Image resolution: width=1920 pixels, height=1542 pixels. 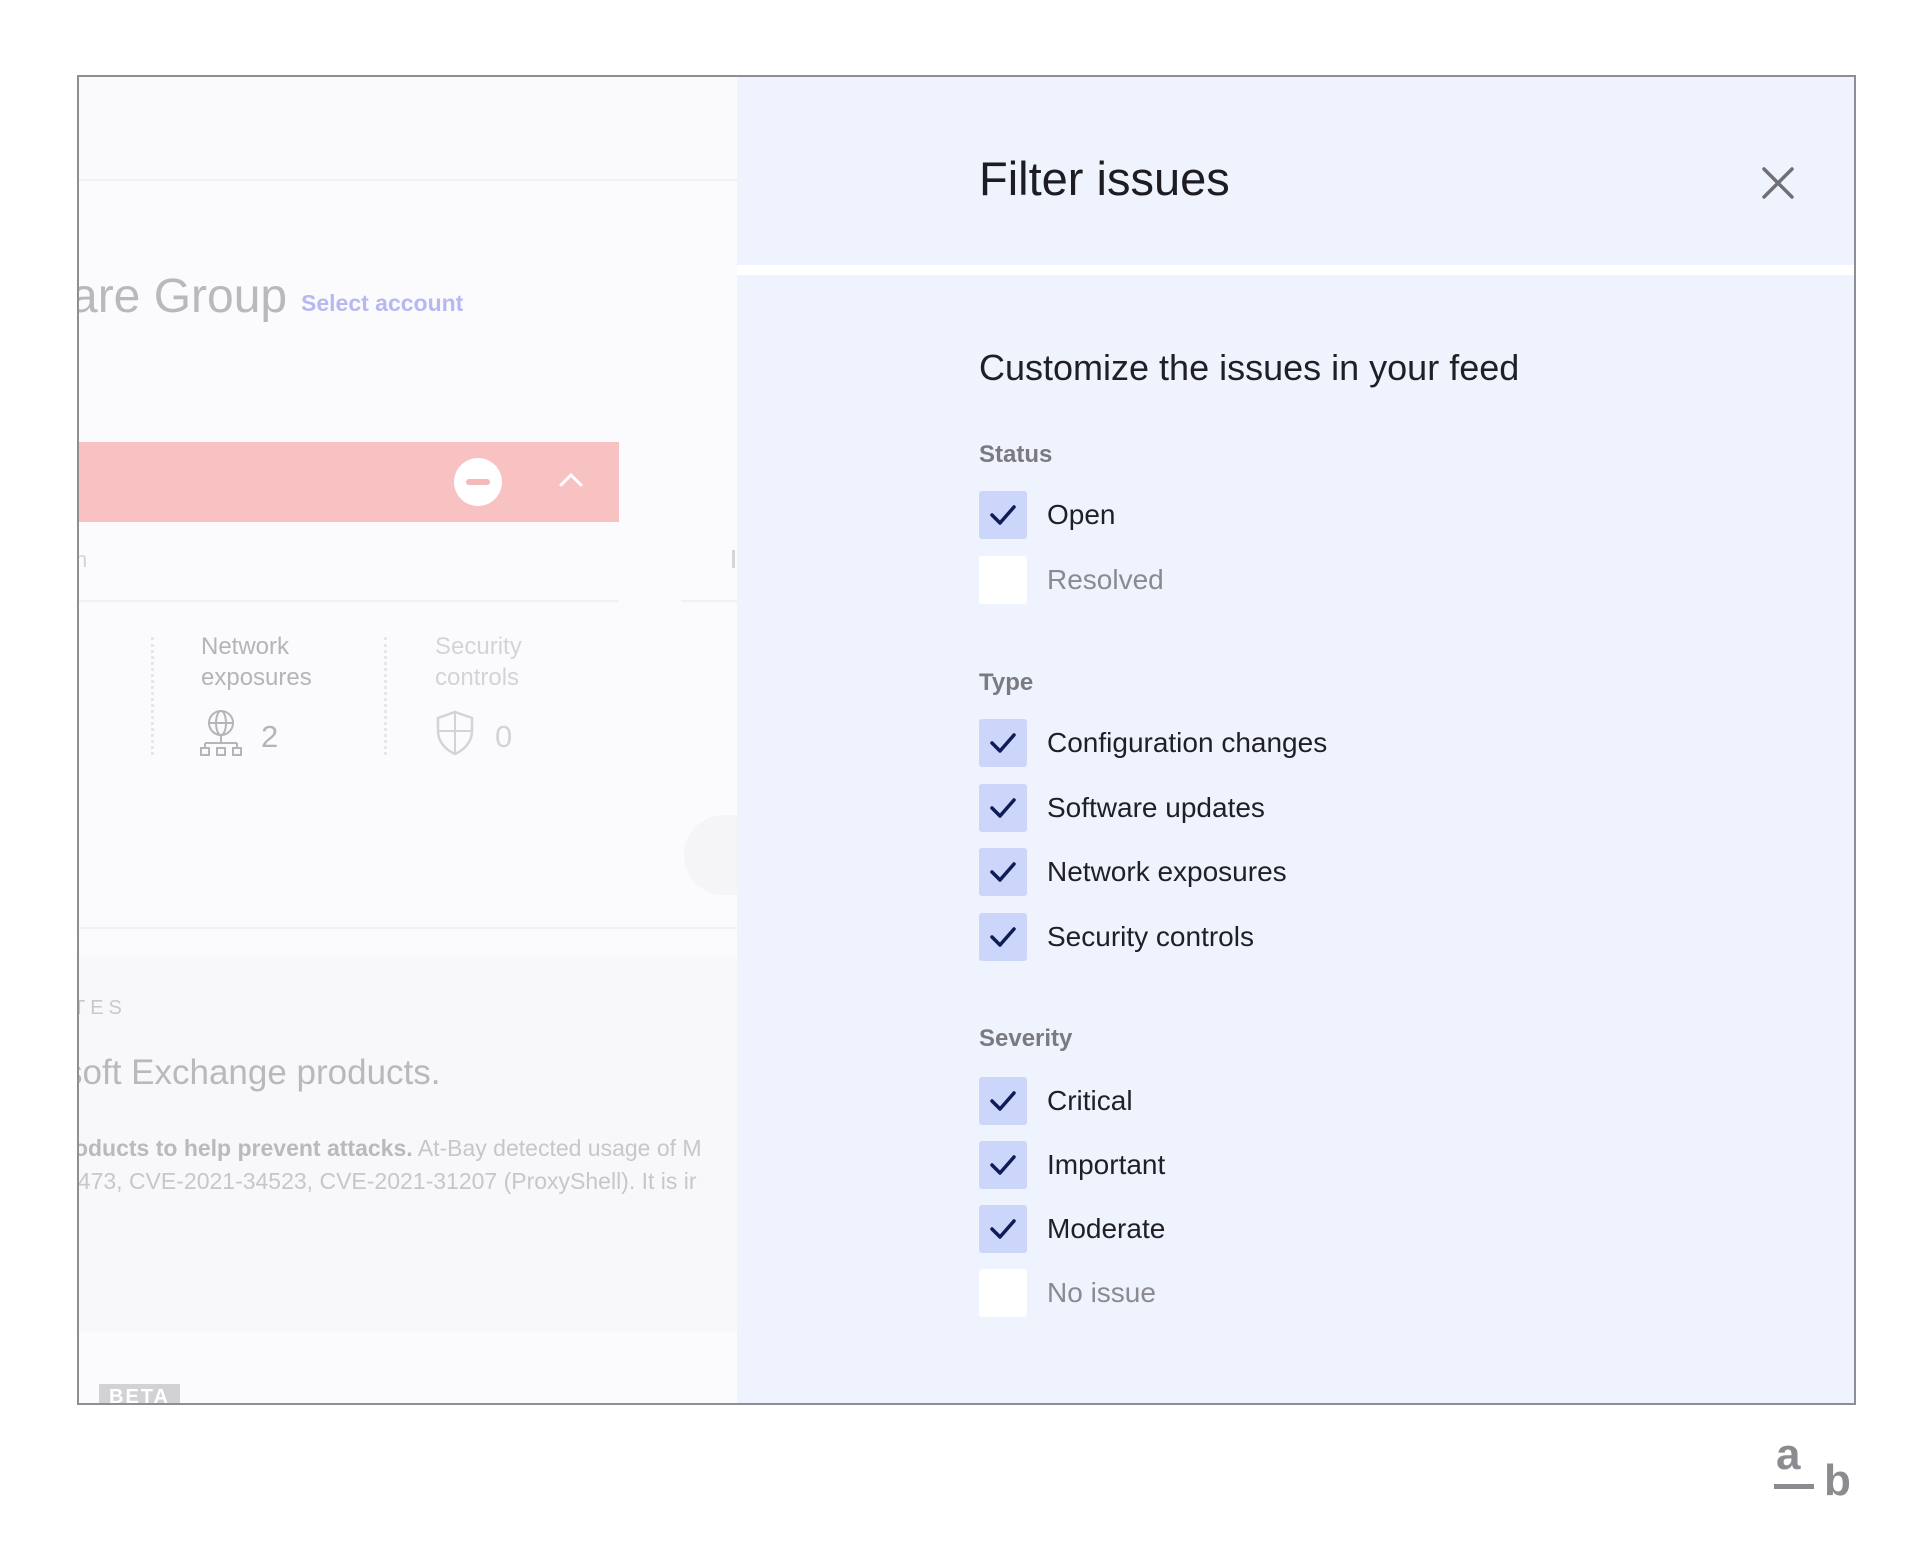 What do you see at coordinates (478, 482) in the screenshot?
I see `minus-circle-icon` at bounding box center [478, 482].